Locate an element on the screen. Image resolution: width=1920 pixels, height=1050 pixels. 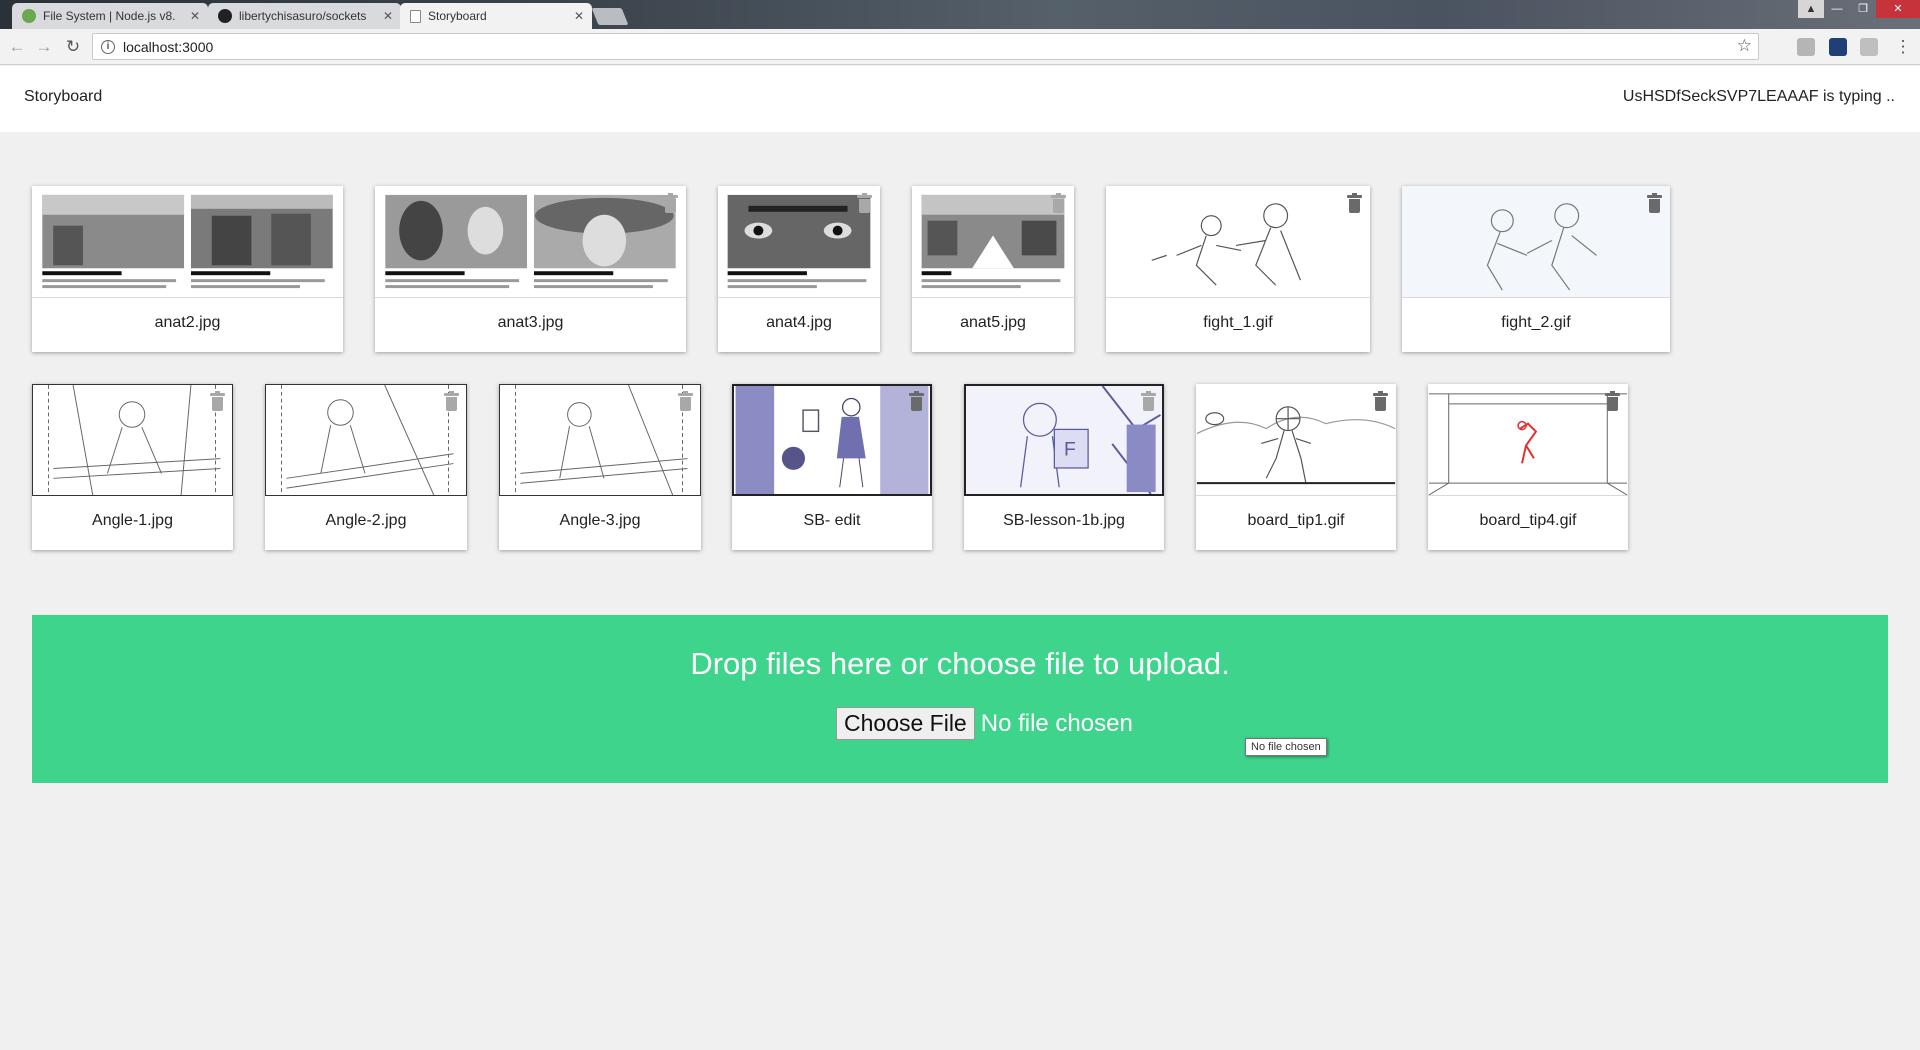
svg-text: F is located at coordinates (1070, 449).